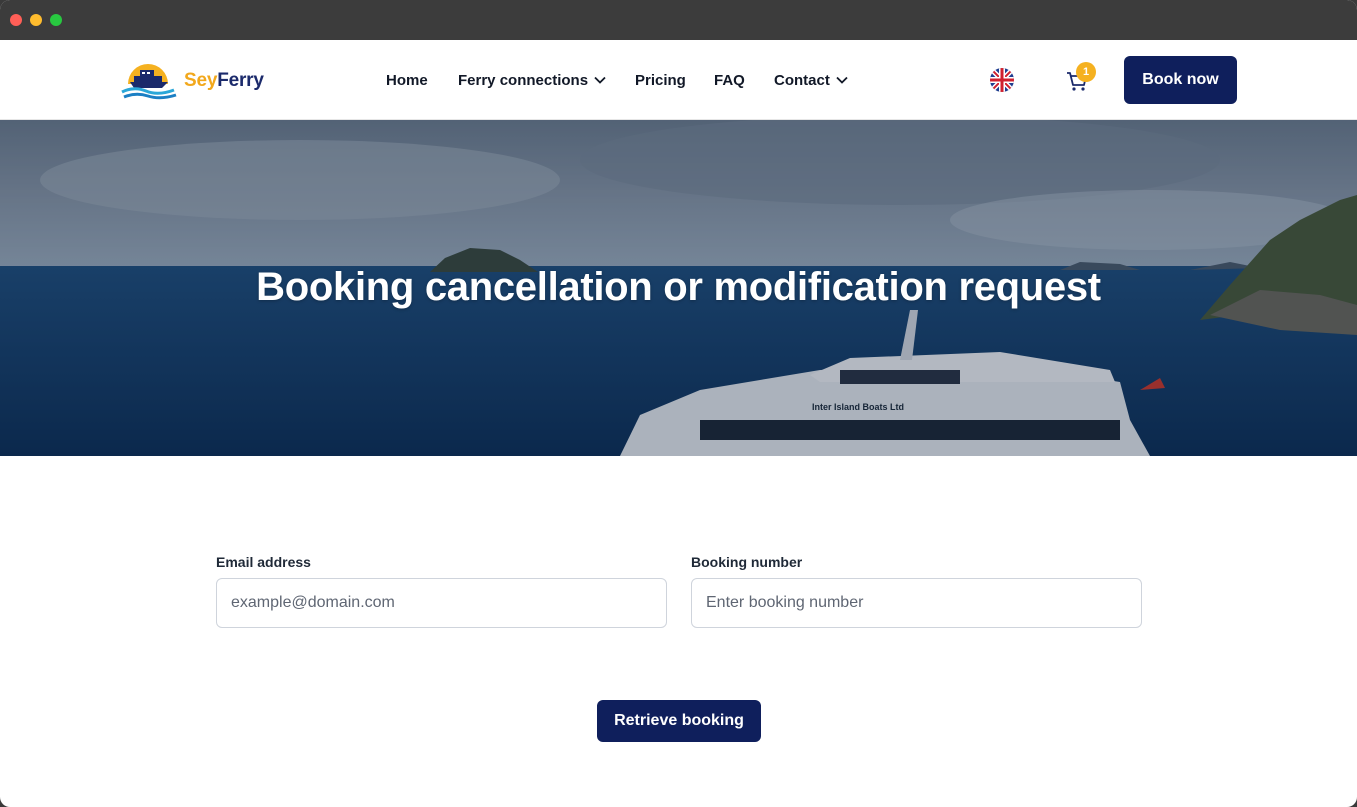 The height and width of the screenshot is (807, 1357). Describe the element at coordinates (523, 80) in the screenshot. I see `nav-ferry-connections-label: Ferry connections` at that location.